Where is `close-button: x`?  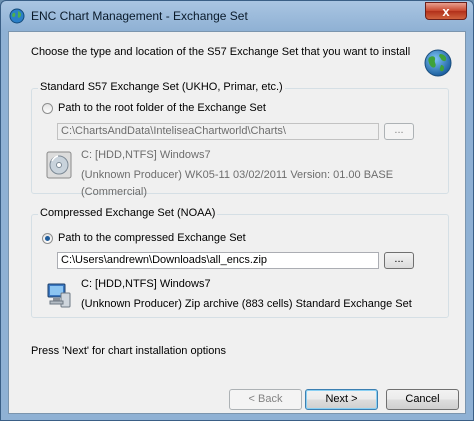
close-button: x is located at coordinates (446, 11).